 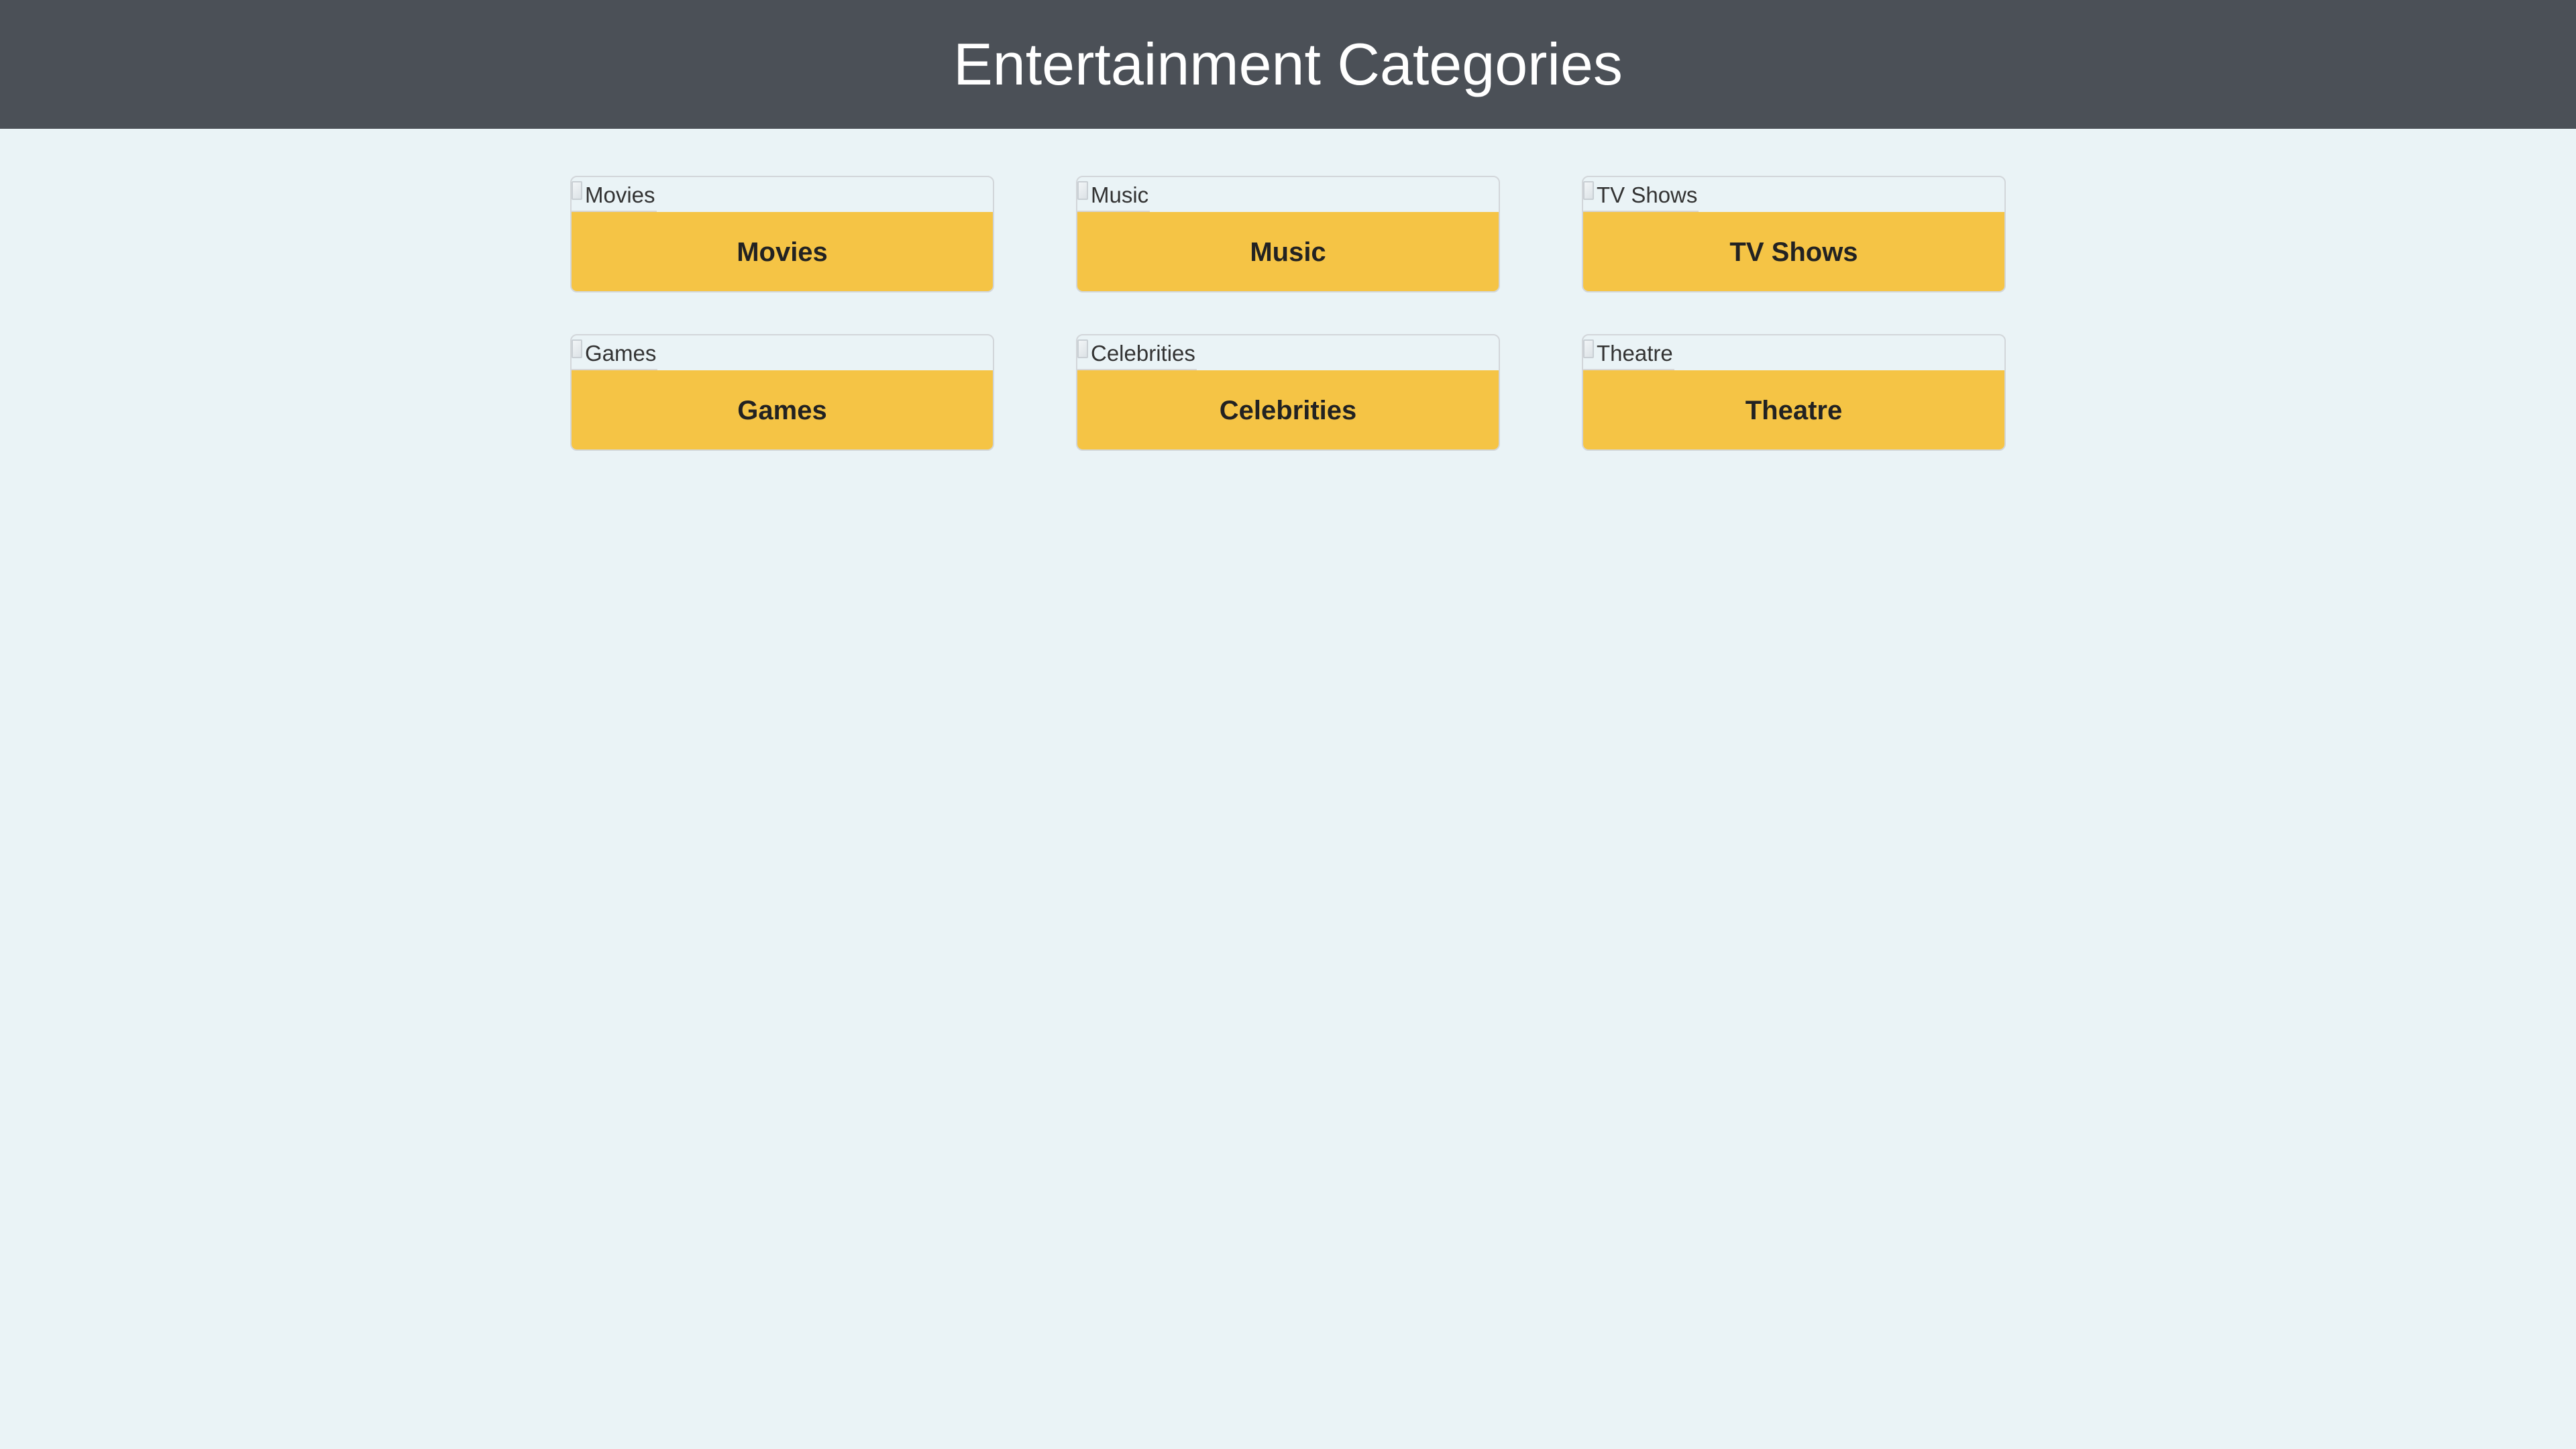 What do you see at coordinates (1635, 353) in the screenshot?
I see `image-alt-text: Theatre` at bounding box center [1635, 353].